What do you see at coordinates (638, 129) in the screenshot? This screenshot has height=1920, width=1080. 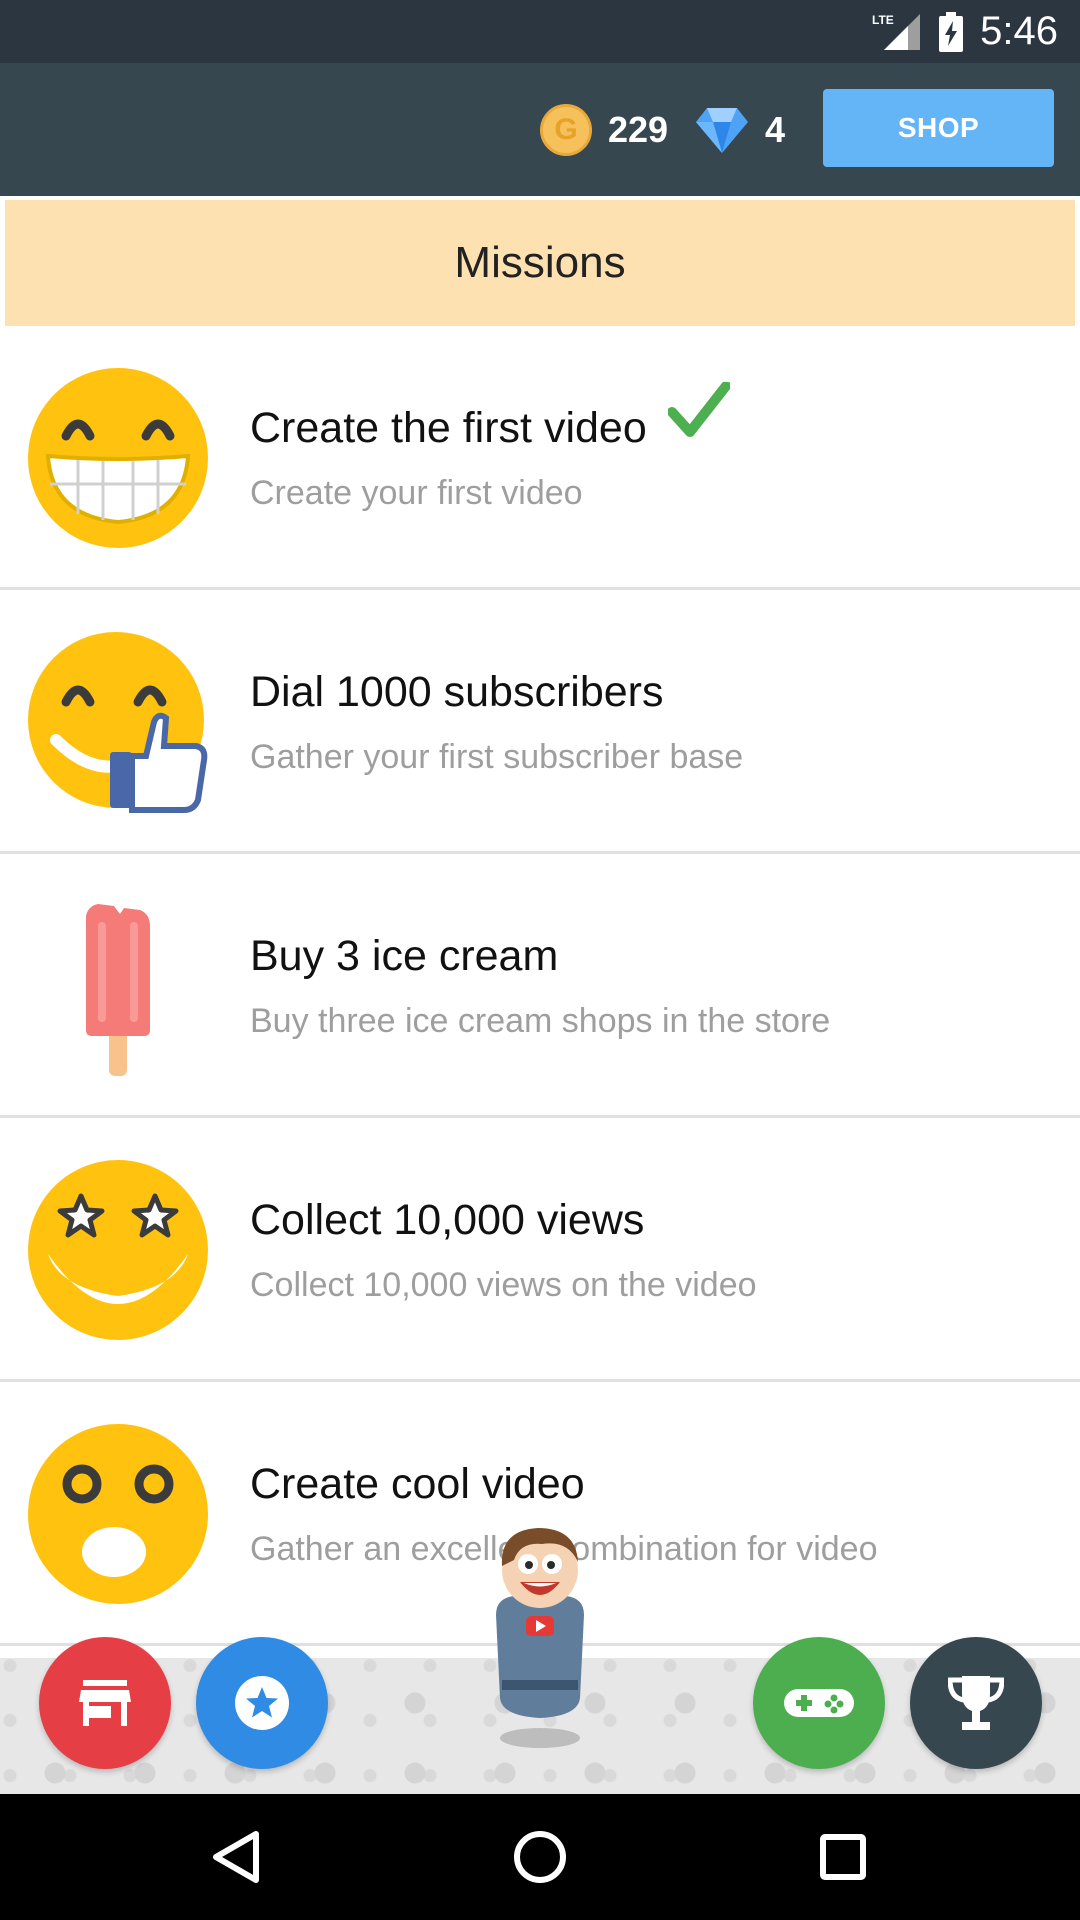 I see `coin-count: 229` at bounding box center [638, 129].